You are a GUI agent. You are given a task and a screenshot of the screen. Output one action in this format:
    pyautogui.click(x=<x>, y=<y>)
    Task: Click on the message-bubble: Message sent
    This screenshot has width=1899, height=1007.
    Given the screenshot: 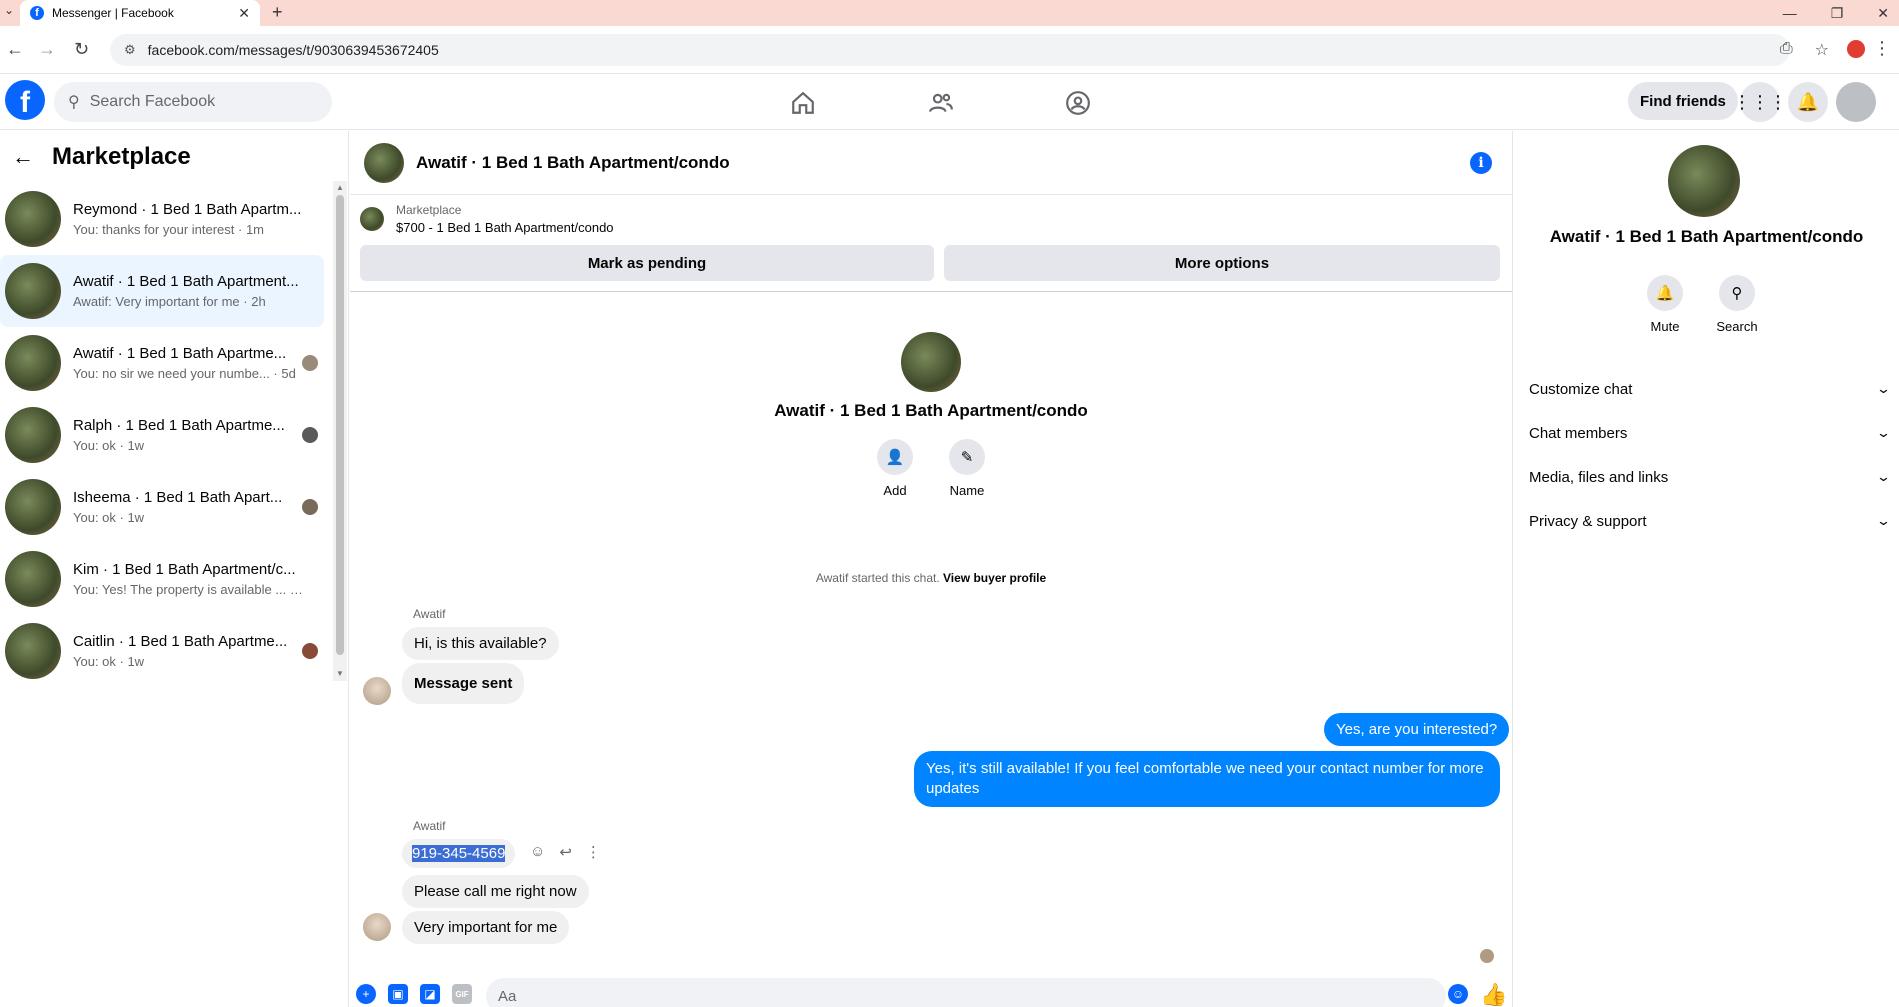 What is the action you would take?
    pyautogui.click(x=463, y=683)
    